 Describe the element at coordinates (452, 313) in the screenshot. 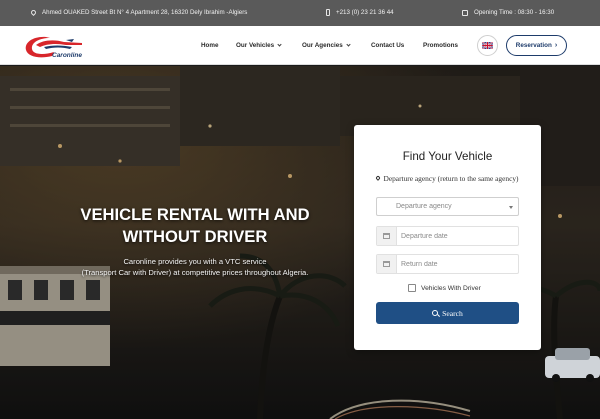

I see `search-label: Search` at that location.